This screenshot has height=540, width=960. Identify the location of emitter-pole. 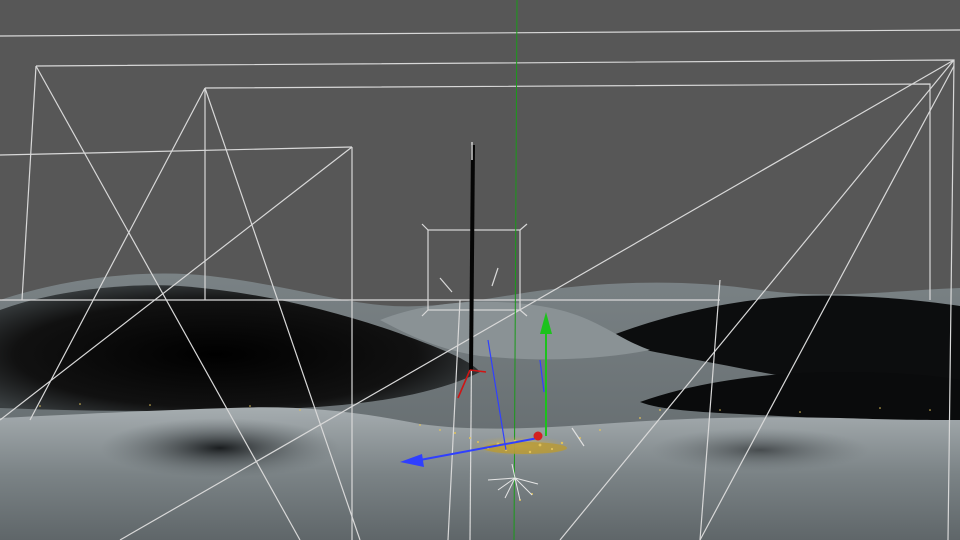
(472, 256).